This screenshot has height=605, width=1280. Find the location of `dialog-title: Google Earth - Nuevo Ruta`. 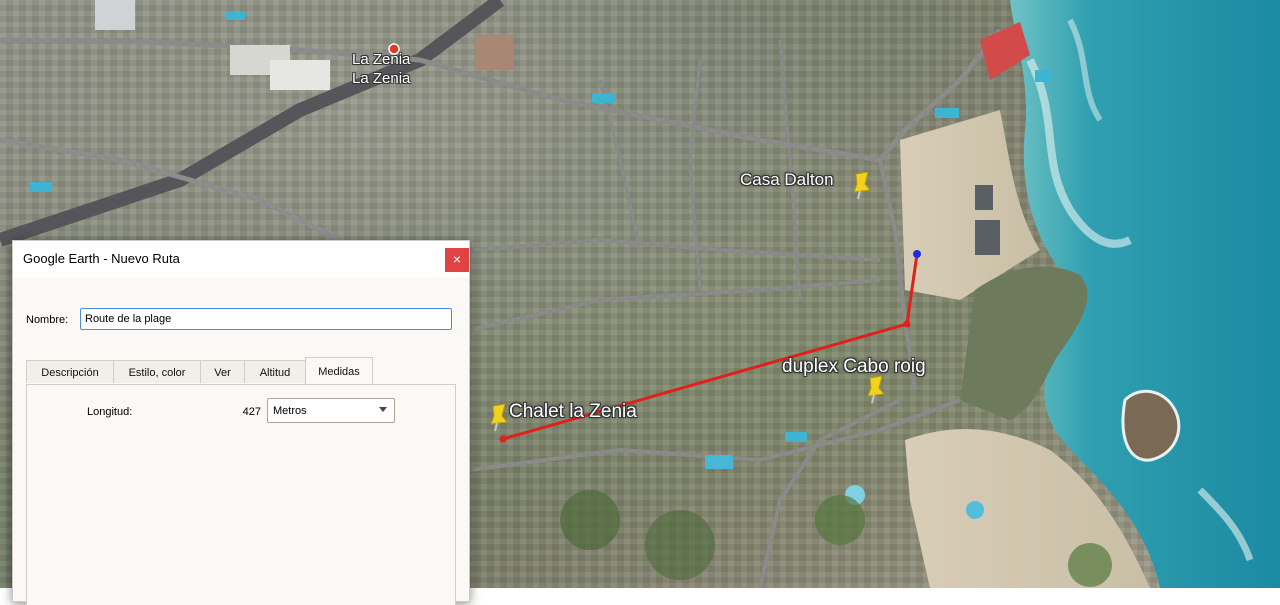

dialog-title: Google Earth - Nuevo Ruta is located at coordinates (101, 258).